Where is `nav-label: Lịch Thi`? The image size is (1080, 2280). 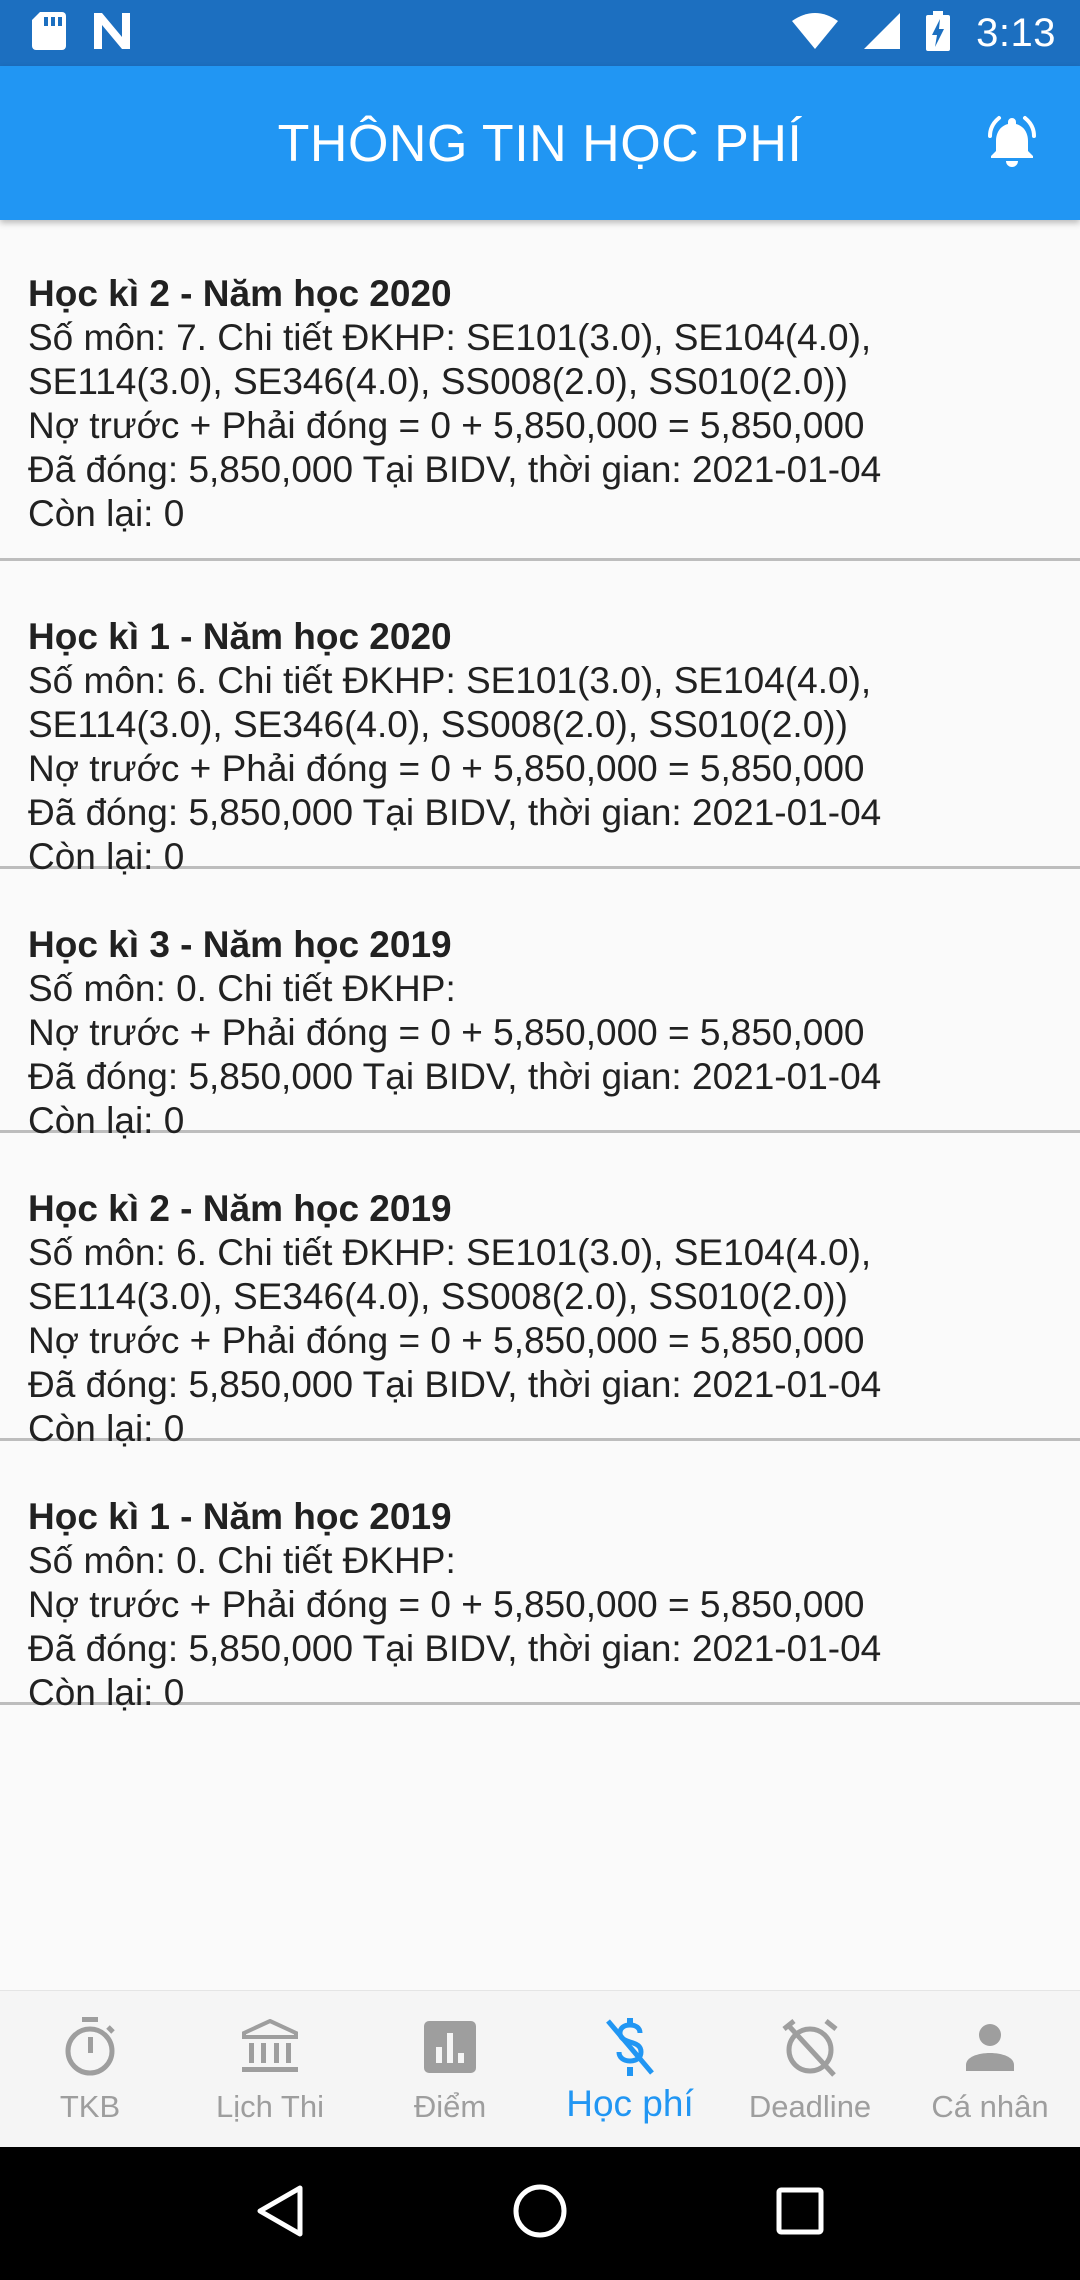 nav-label: Lịch Thi is located at coordinates (270, 2106).